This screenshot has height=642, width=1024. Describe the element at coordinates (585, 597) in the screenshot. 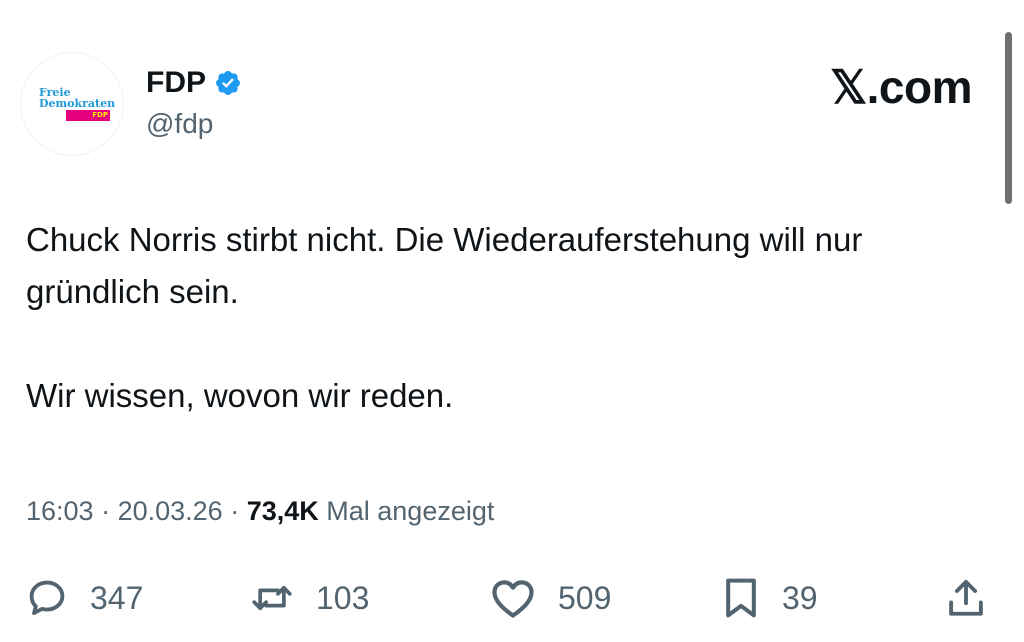

I see `like-count: 509` at that location.